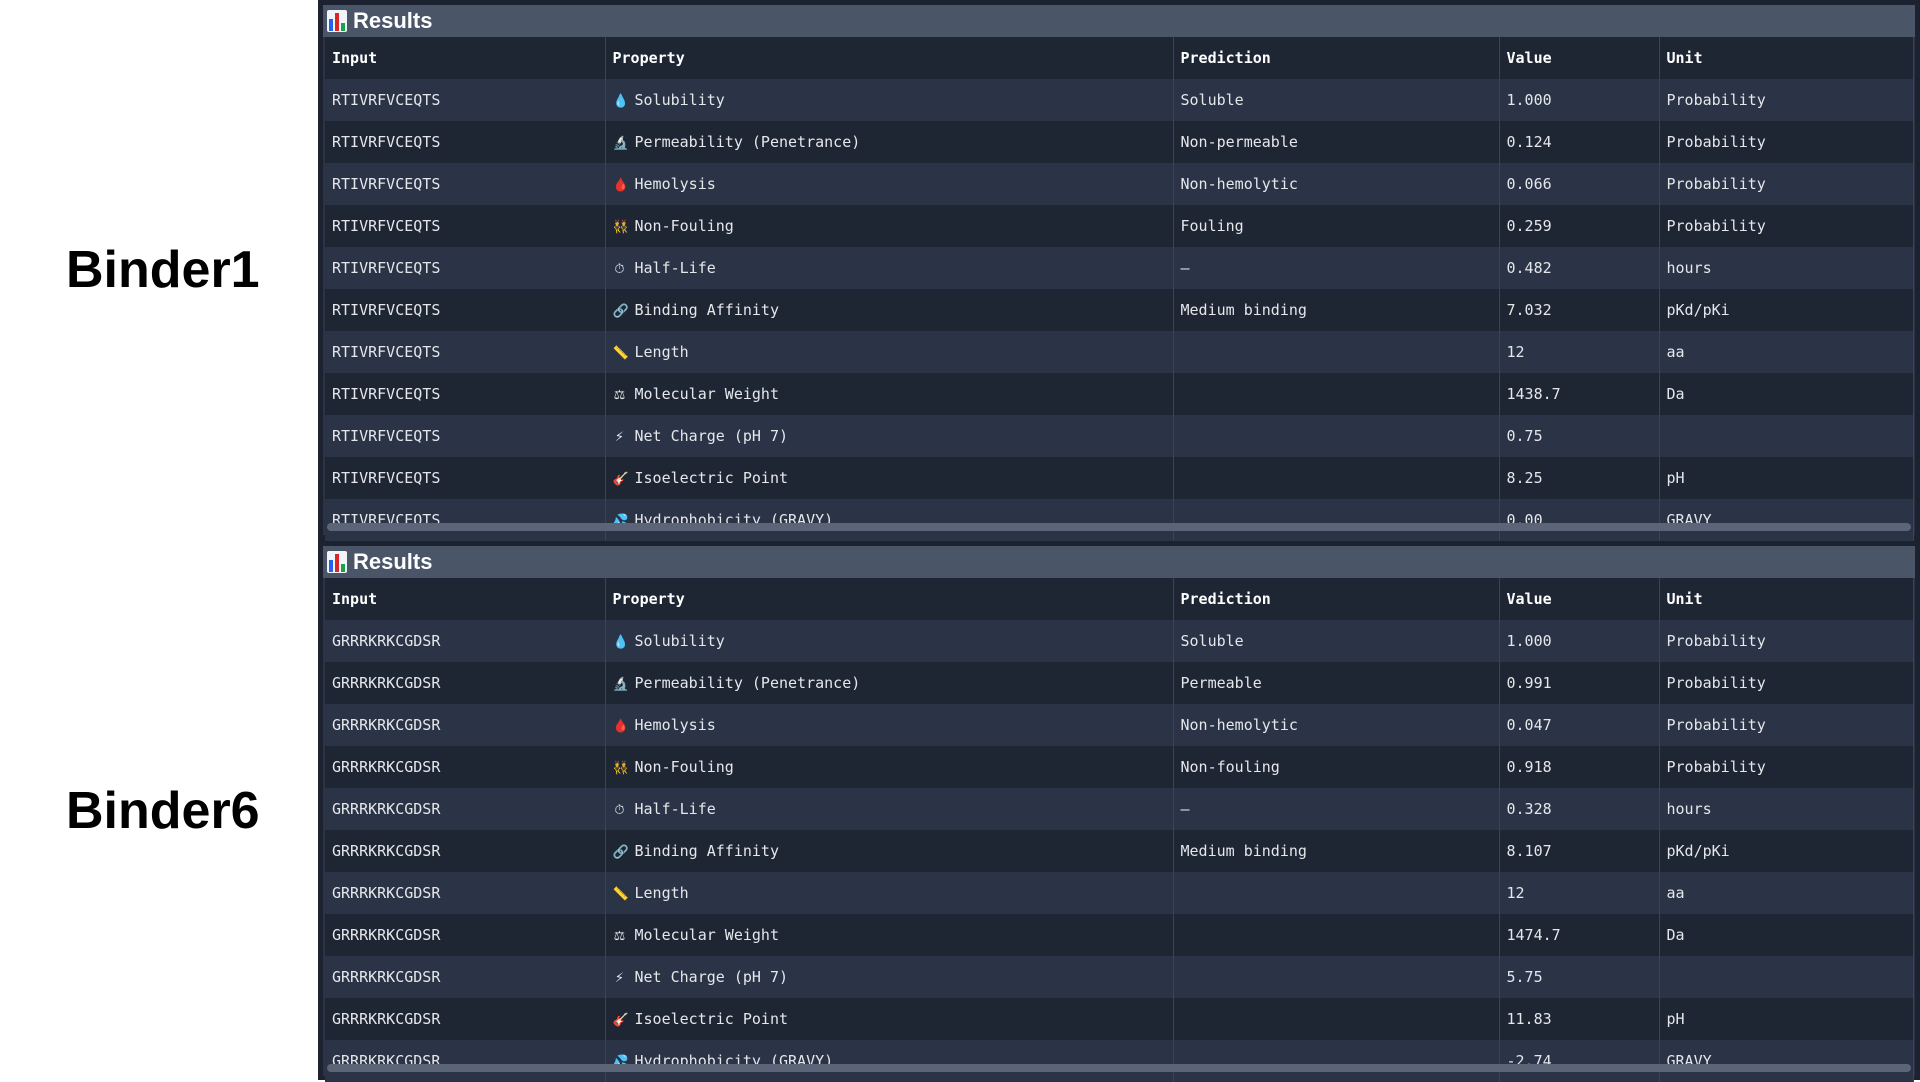 The image size is (1920, 1082). What do you see at coordinates (711, 977) in the screenshot?
I see `property-label: Net Charge (pH 7)` at bounding box center [711, 977].